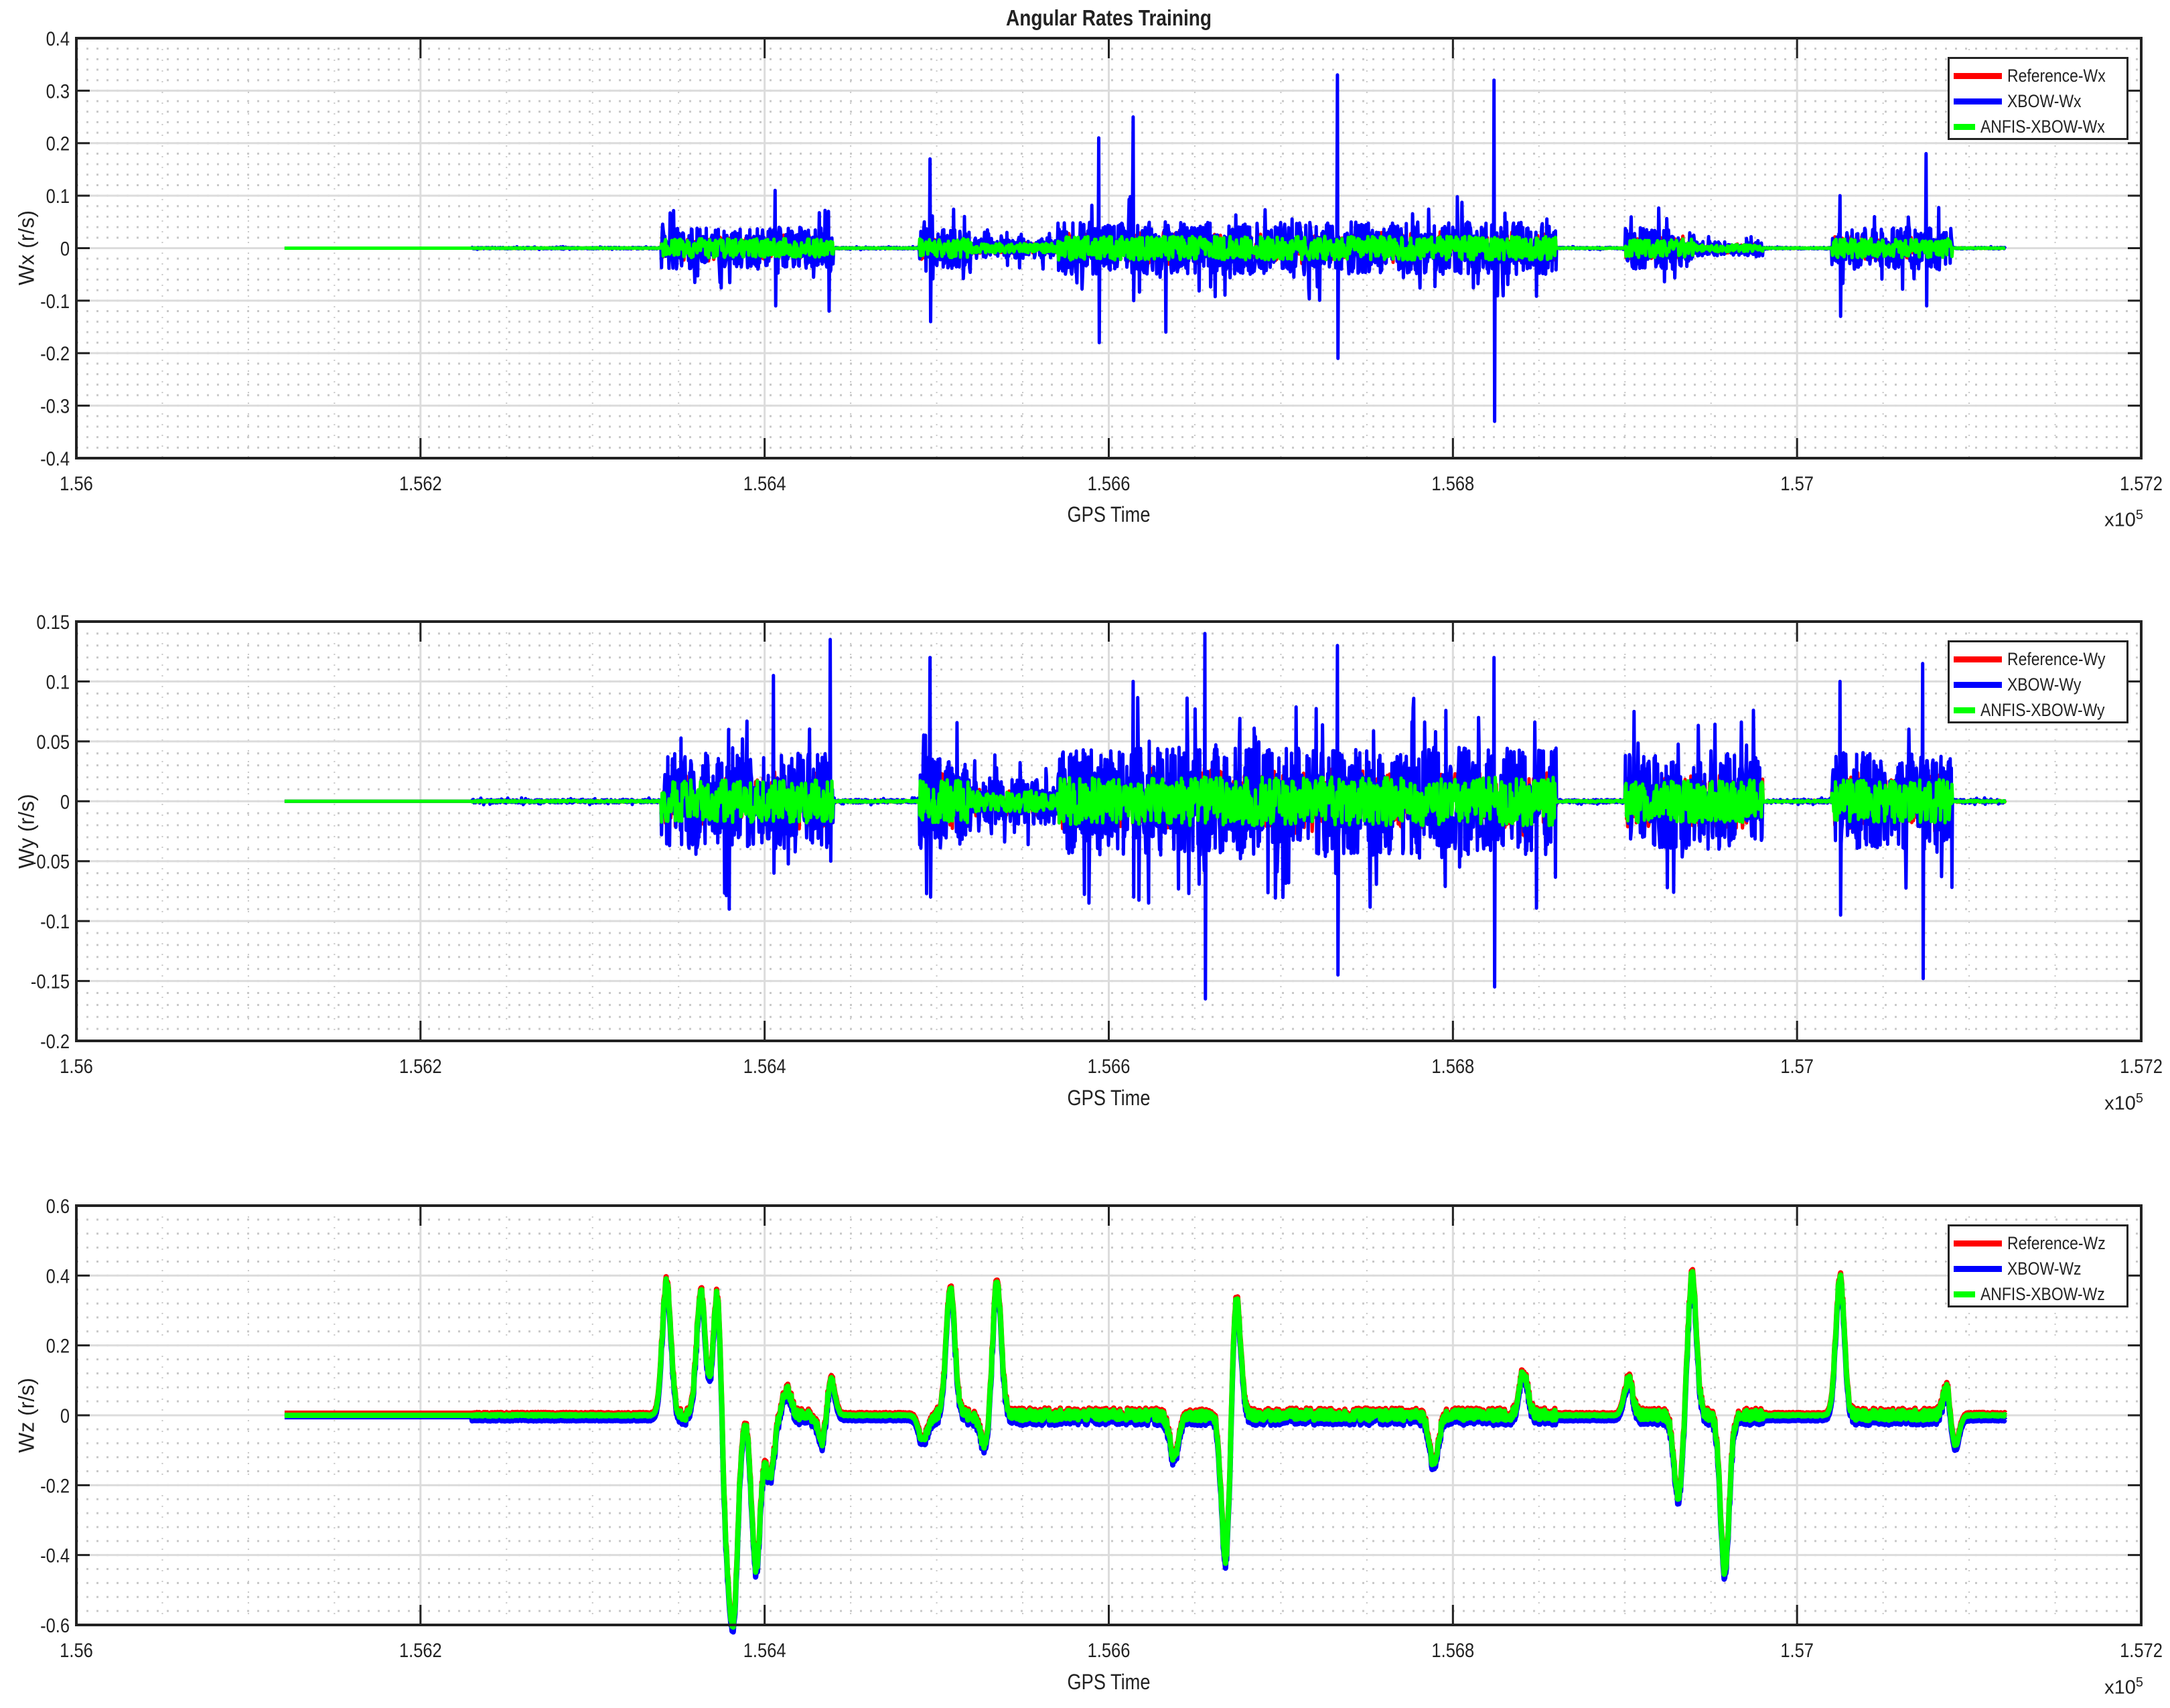 The height and width of the screenshot is (1708, 2170). Describe the element at coordinates (26, 831) in the screenshot. I see `y-axis-label-wy: Wy (r/s)` at that location.